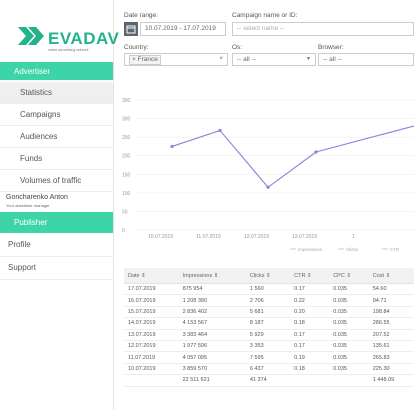 The width and height of the screenshot is (414, 410). Describe the element at coordinates (395, 249) in the screenshot. I see `legend-label: CTR` at that location.